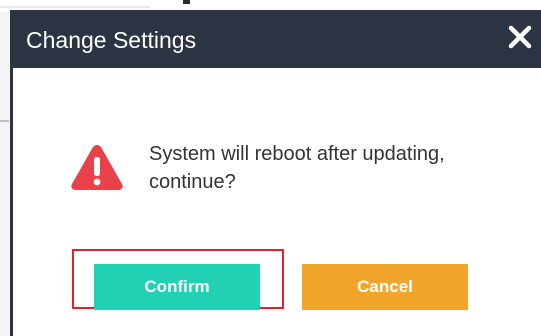  I want to click on confirm-button: Confirm, so click(177, 287).